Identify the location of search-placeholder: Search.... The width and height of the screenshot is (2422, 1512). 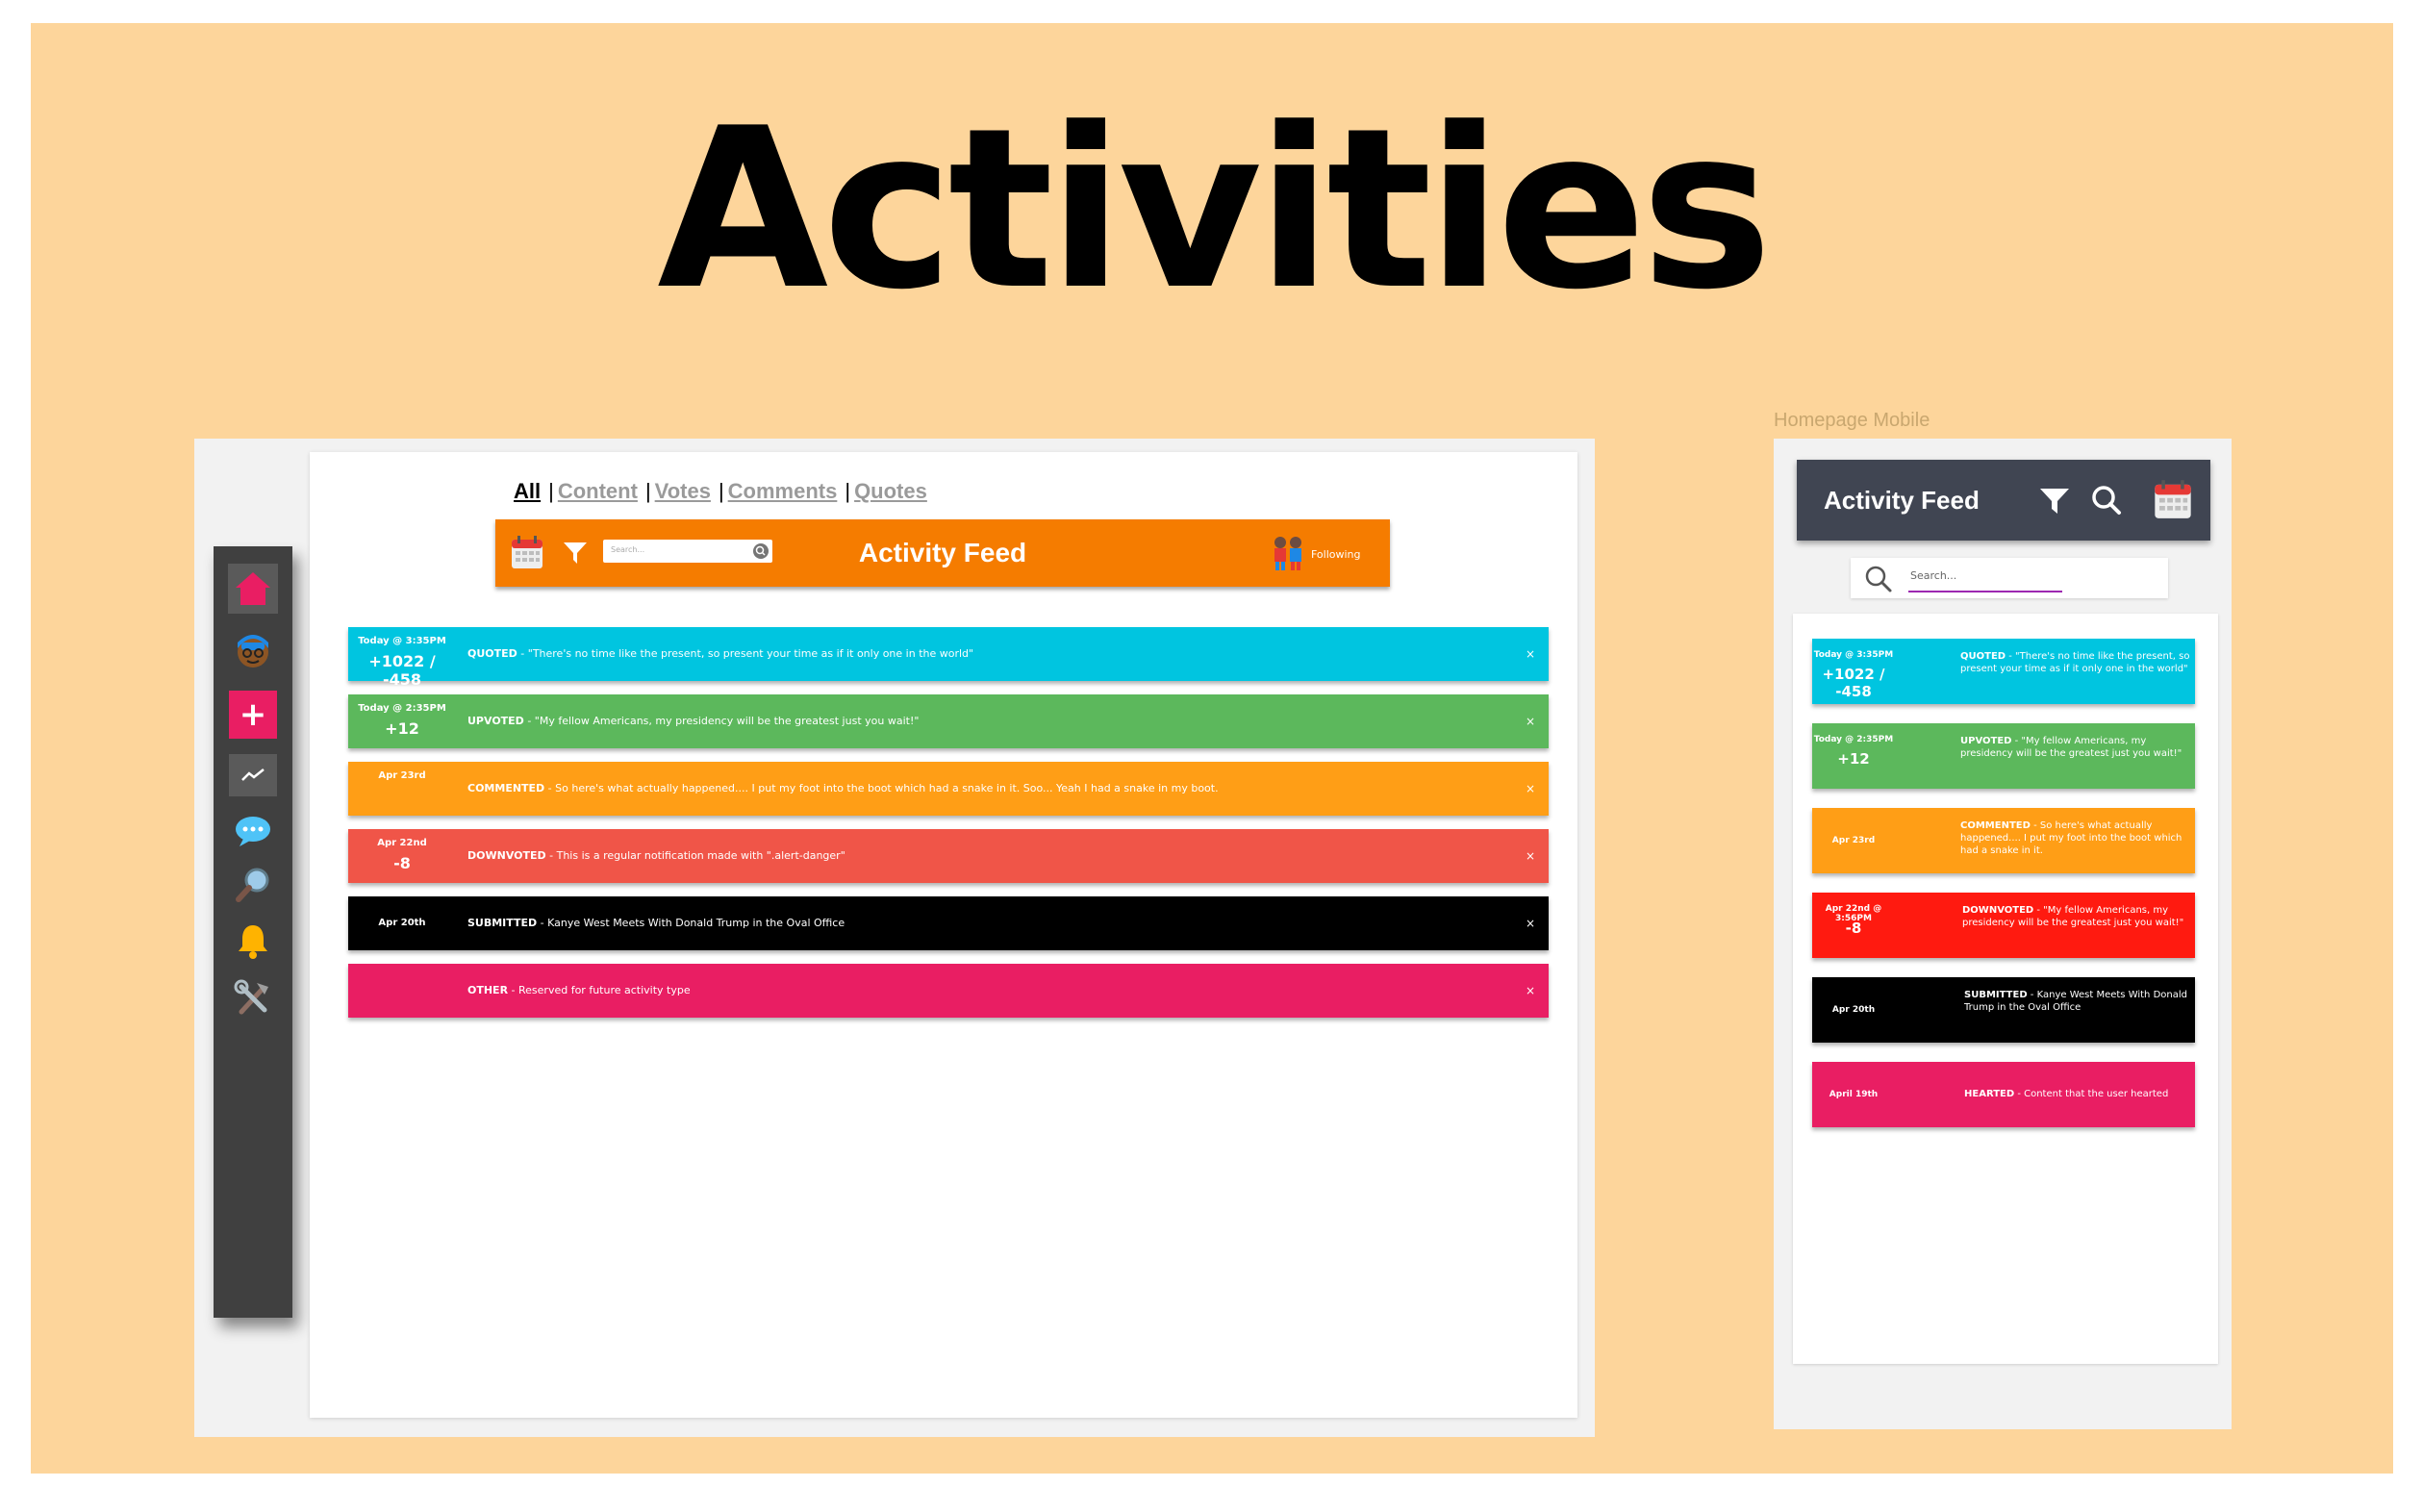
(1933, 576).